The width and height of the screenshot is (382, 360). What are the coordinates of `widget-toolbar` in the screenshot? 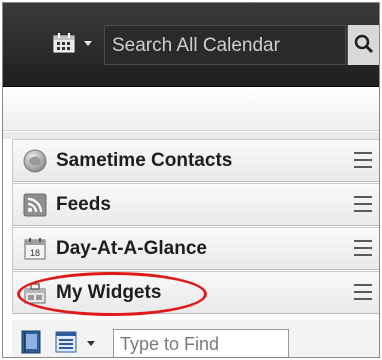 It's located at (195, 338).